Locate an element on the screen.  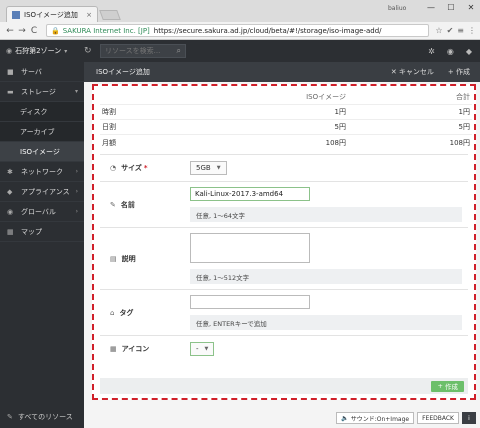
price-row: 月額 108円 108円 is located at coordinates (286, 142).